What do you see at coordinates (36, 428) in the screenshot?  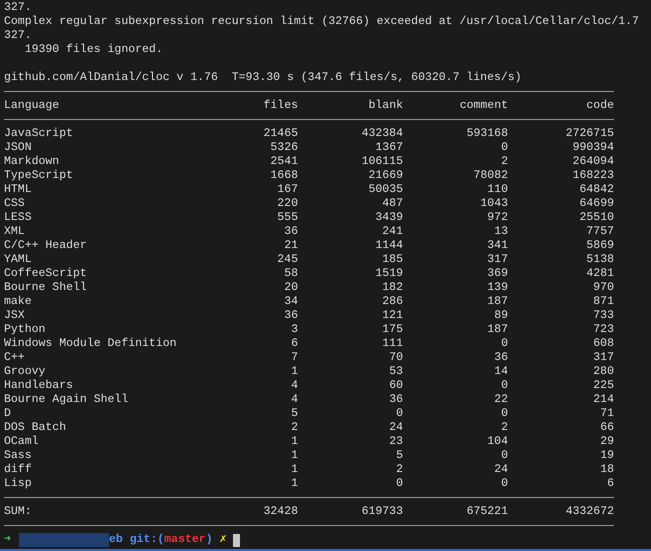 I see `table-cell-text: DOS Batch` at bounding box center [36, 428].